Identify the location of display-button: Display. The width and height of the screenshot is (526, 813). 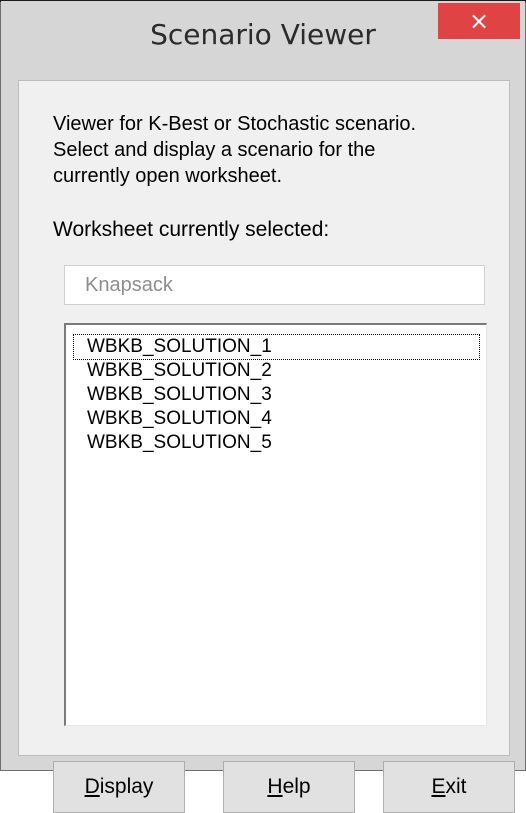
(119, 787).